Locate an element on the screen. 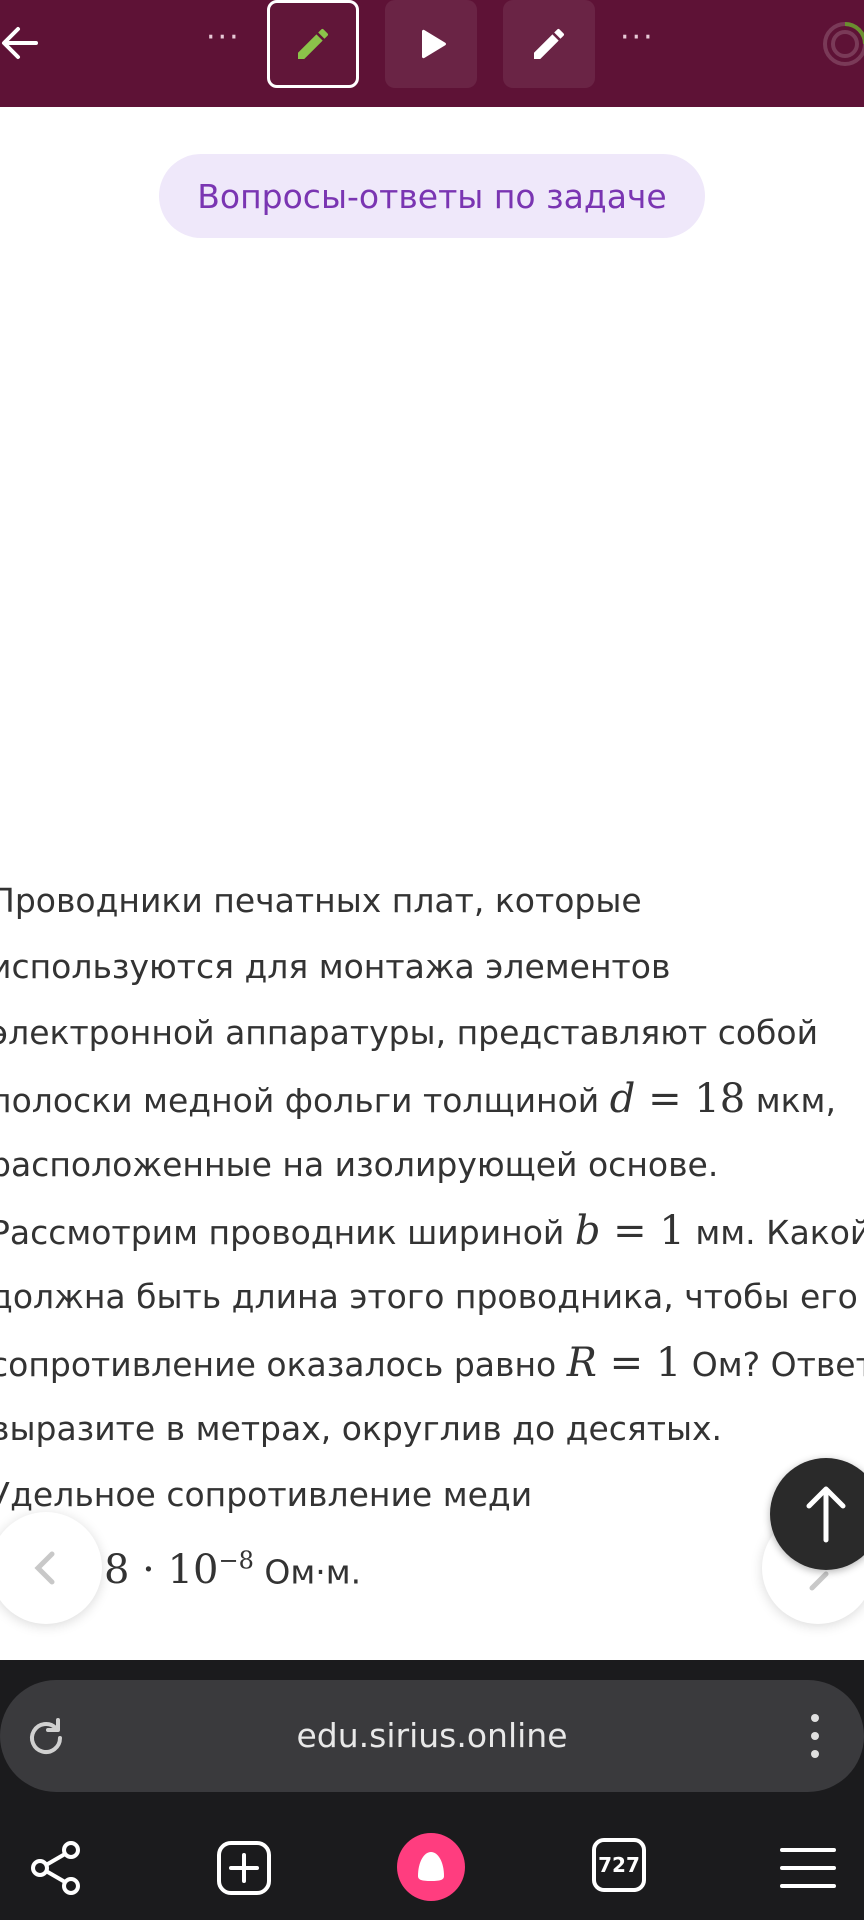 The width and height of the screenshot is (864, 1920). address-bar: edu.sirius.online is located at coordinates (432, 1736).